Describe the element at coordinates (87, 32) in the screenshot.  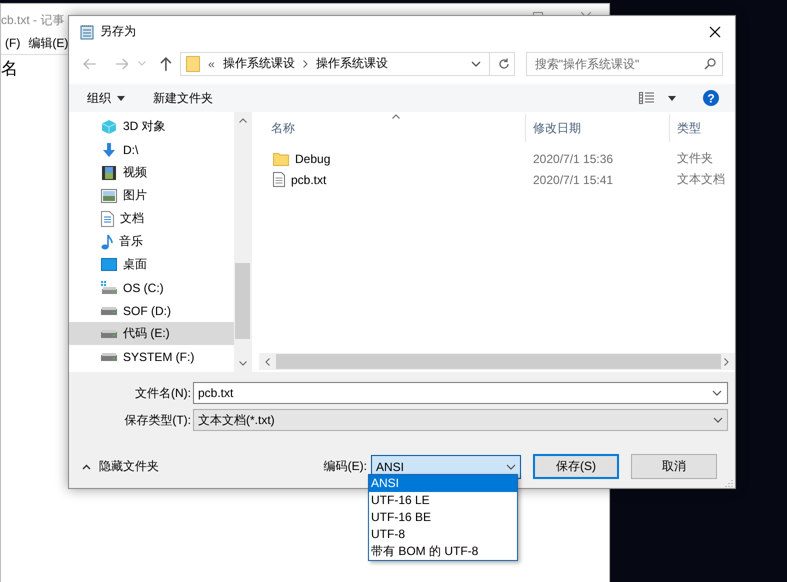
I see `notepad-icon` at that location.